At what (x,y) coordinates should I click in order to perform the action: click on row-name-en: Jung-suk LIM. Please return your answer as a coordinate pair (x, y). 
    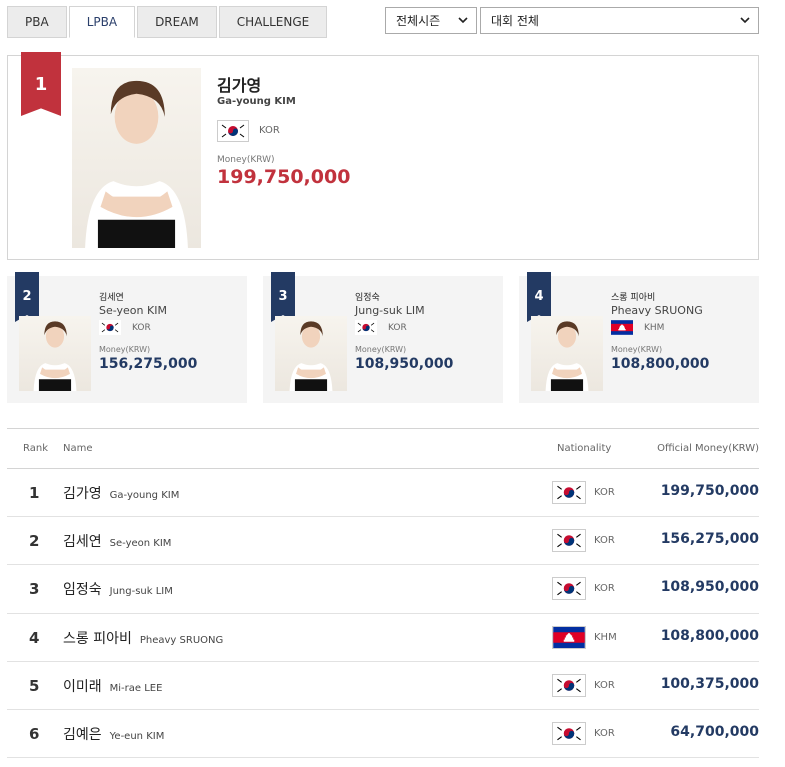
    Looking at the image, I should click on (141, 592).